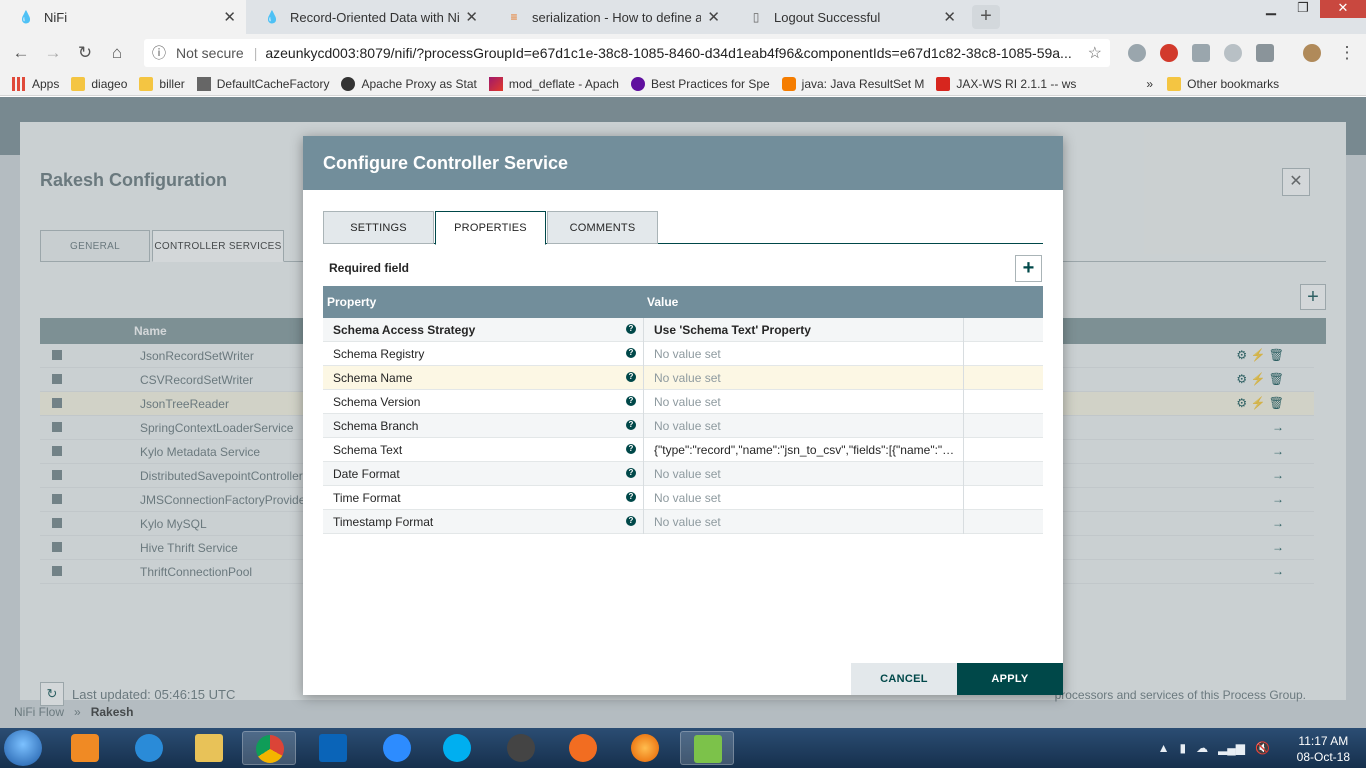  What do you see at coordinates (85, 53) in the screenshot?
I see `reload-icon: ↻` at bounding box center [85, 53].